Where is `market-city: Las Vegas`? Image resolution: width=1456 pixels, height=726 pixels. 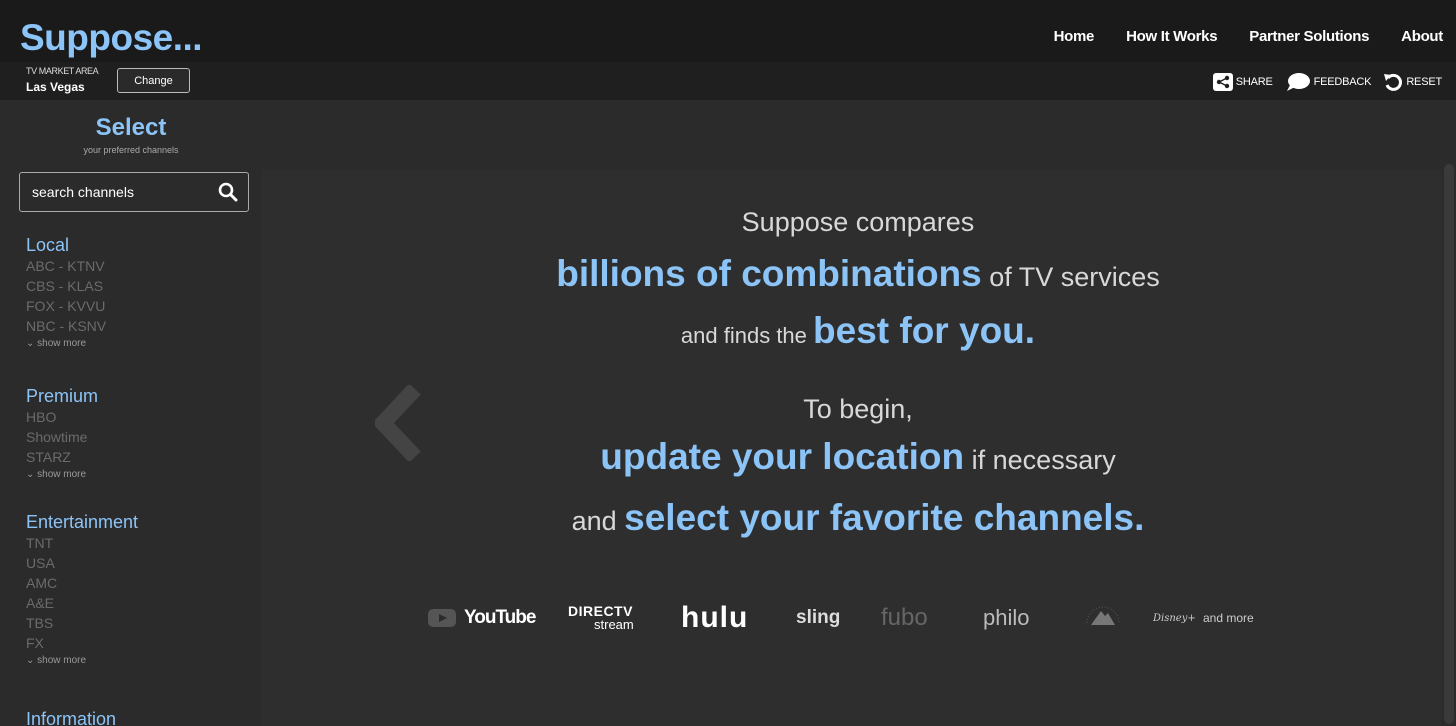
market-city: Las Vegas is located at coordinates (55, 87).